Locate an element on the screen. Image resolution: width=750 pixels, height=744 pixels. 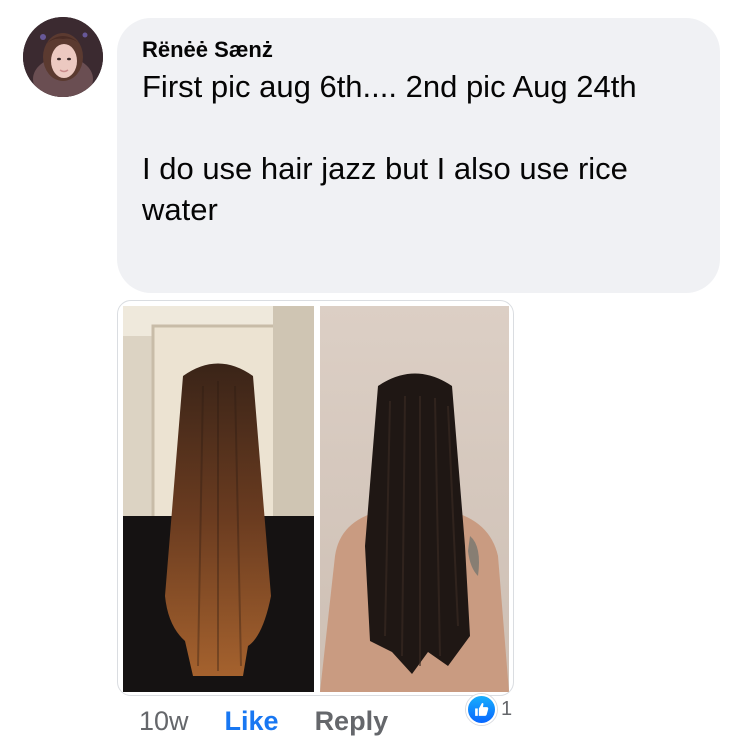
comment-actions: 10w Like Reply is located at coordinates (263, 721).